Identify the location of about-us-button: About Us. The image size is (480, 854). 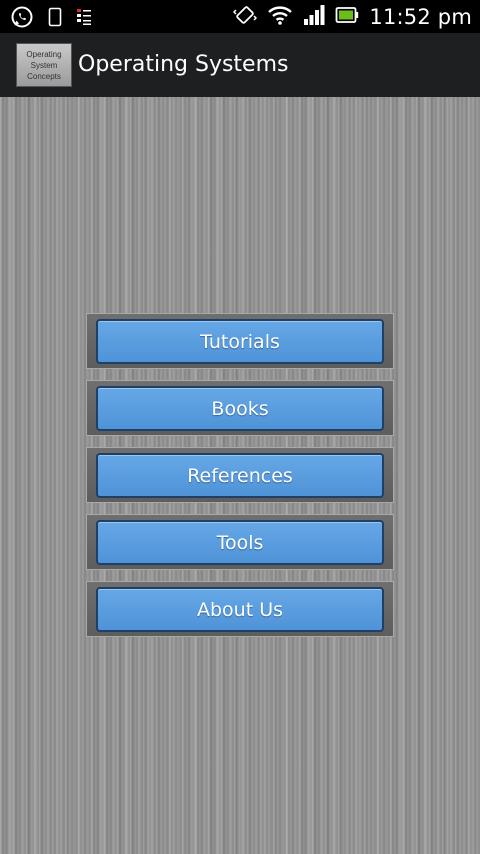
(240, 609).